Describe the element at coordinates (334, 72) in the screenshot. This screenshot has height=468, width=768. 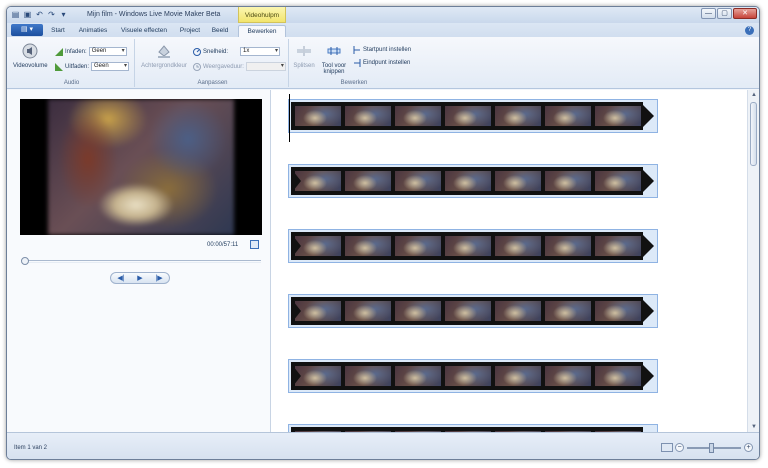
I see `trim-tool-label-line2: knippen` at that location.